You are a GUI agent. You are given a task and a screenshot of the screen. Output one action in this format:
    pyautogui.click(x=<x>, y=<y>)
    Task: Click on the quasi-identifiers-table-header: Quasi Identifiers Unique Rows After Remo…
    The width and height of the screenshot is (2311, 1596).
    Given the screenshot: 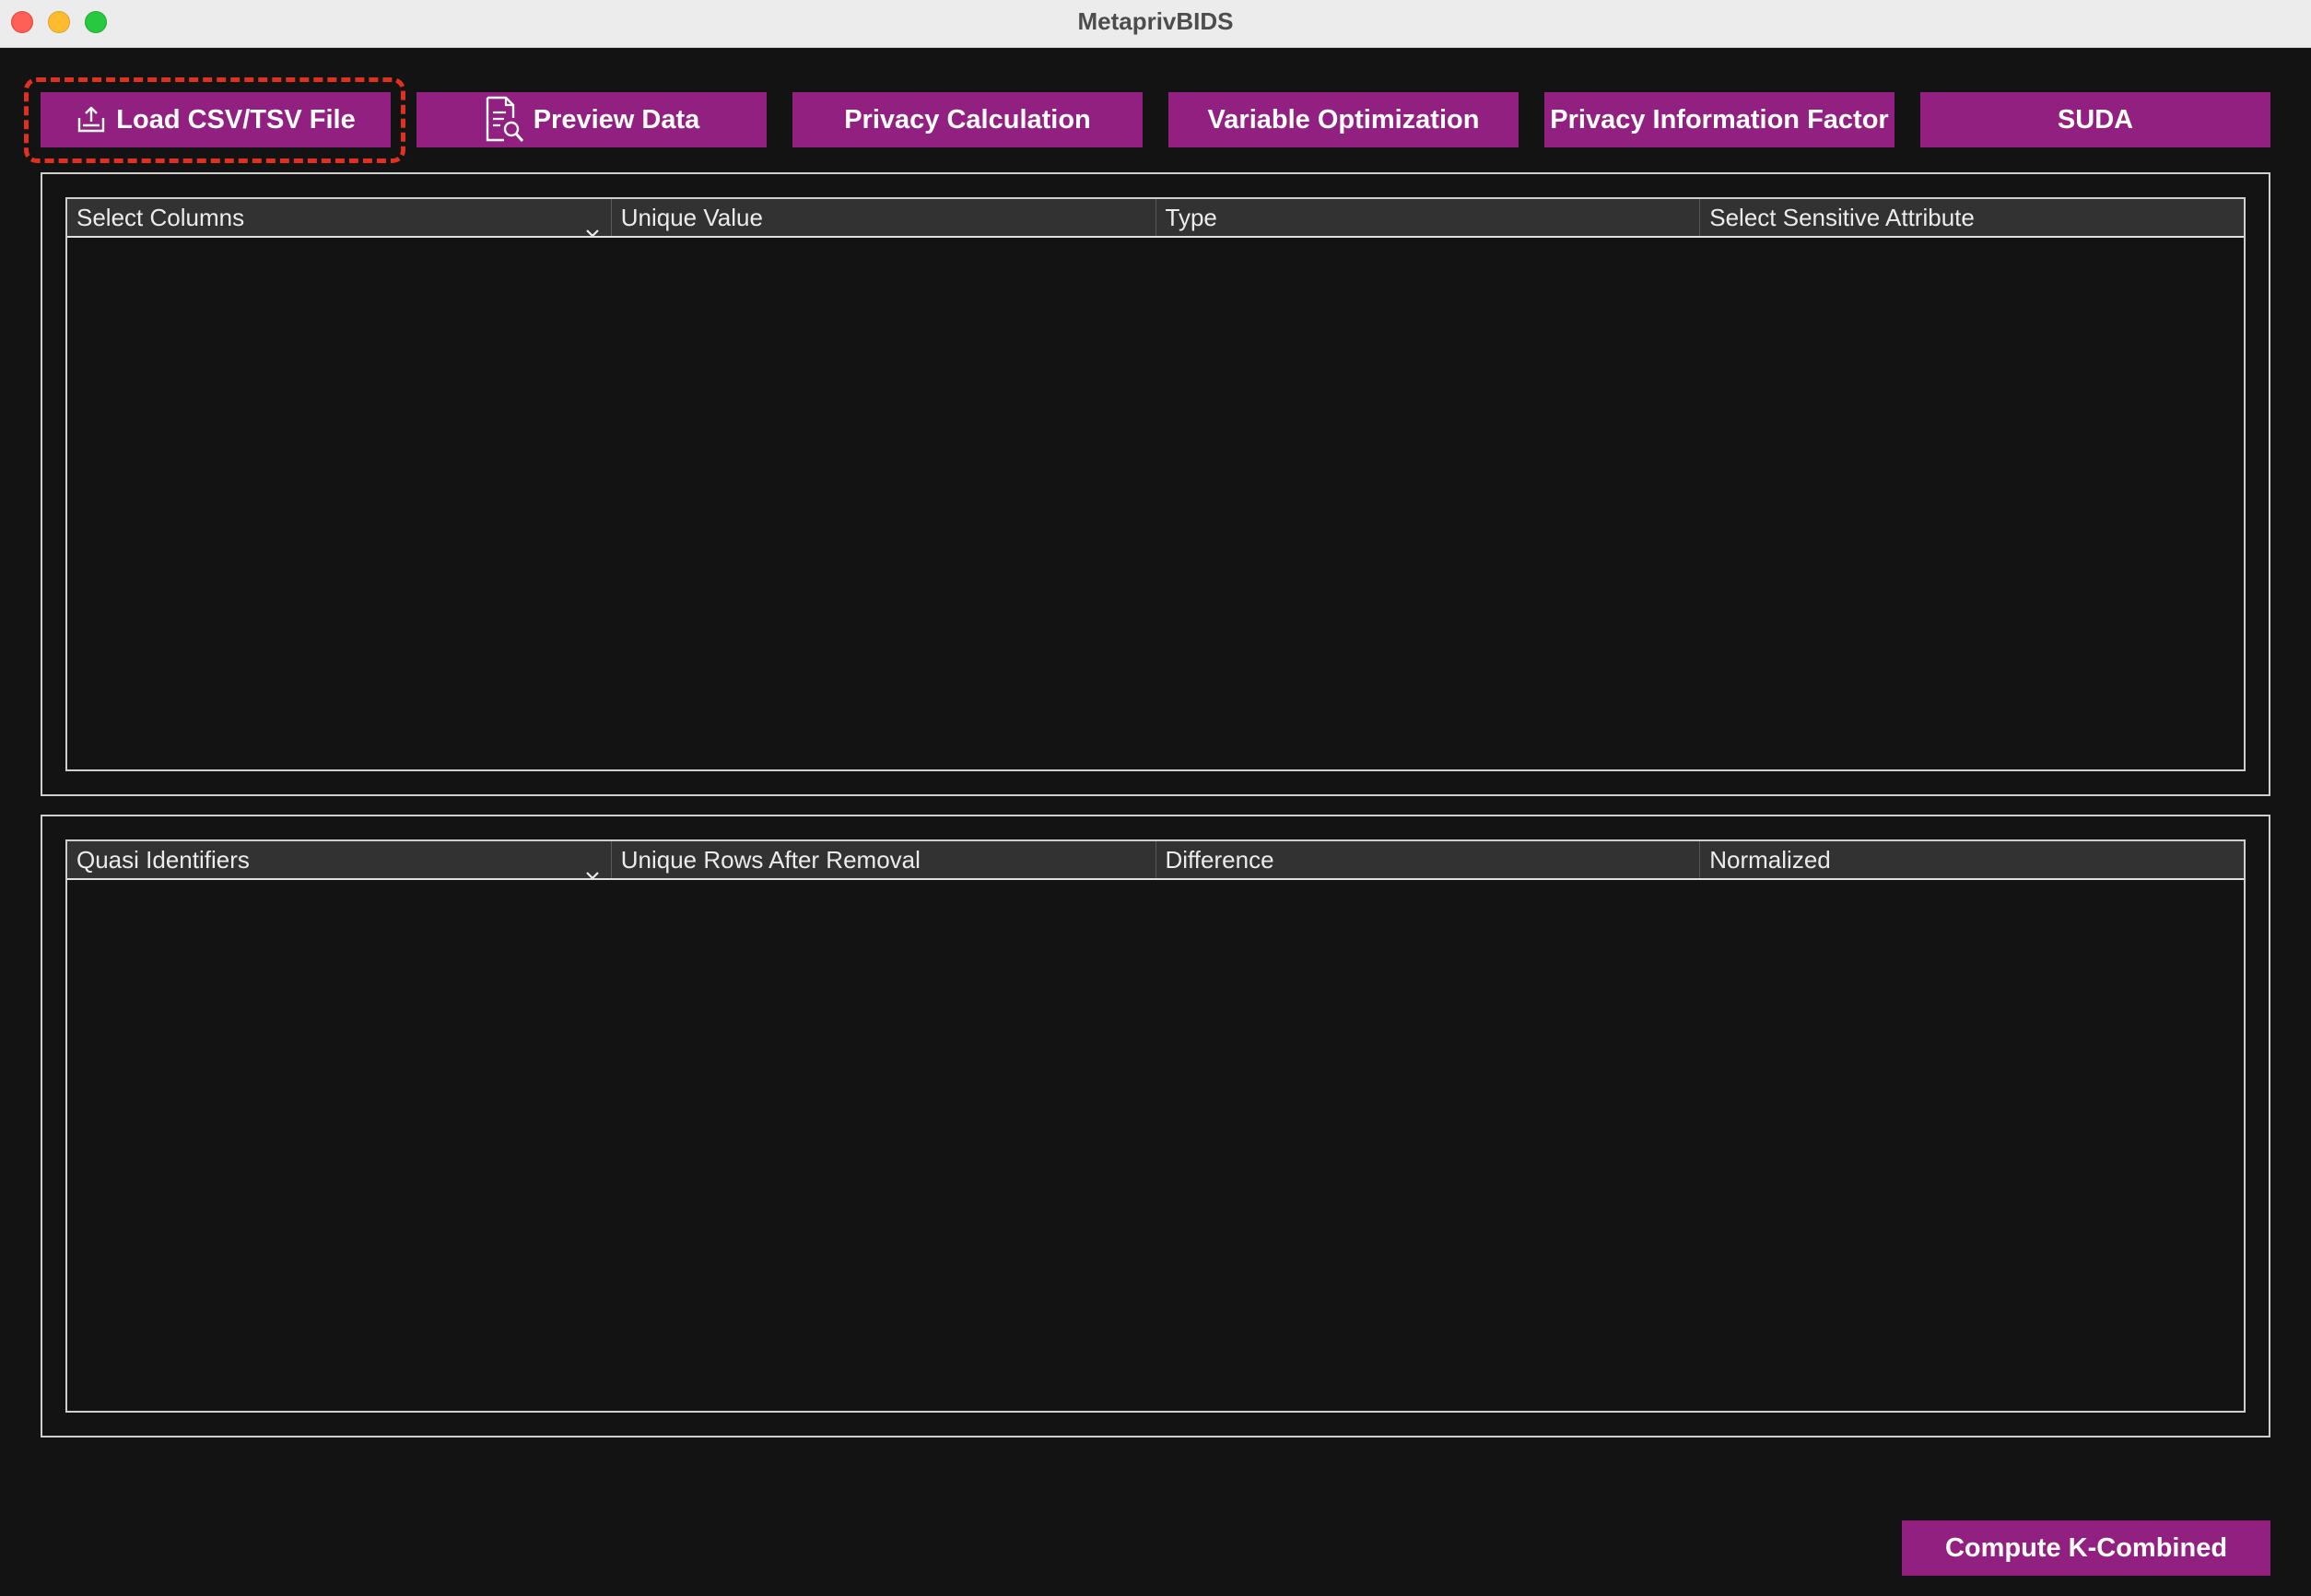 What is the action you would take?
    pyautogui.click(x=1155, y=861)
    